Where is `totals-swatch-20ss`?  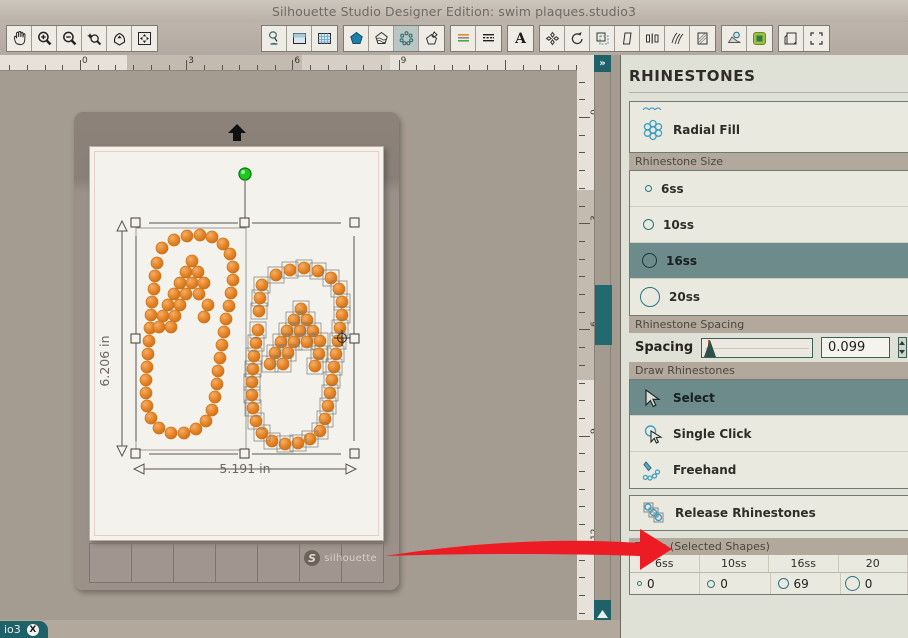 totals-swatch-20ss is located at coordinates (852, 583).